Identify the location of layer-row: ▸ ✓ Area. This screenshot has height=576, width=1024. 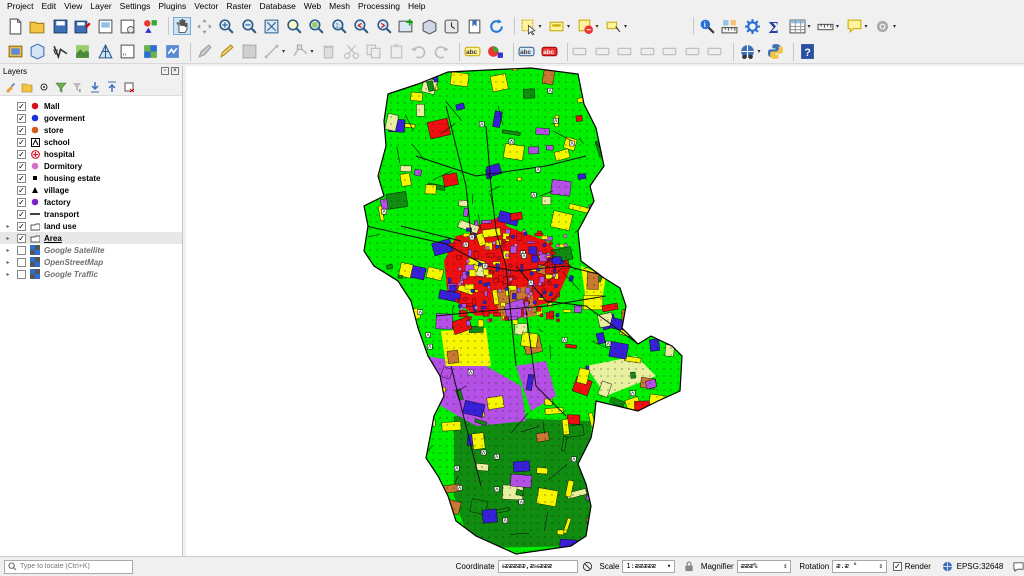
(91, 238).